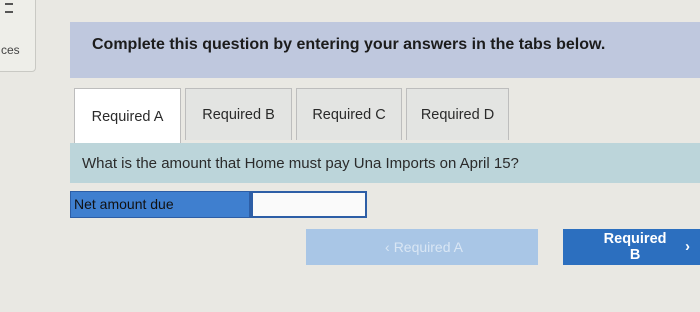 The image size is (700, 312). What do you see at coordinates (687, 247) in the screenshot?
I see `chevron-right-icon: ›` at bounding box center [687, 247].